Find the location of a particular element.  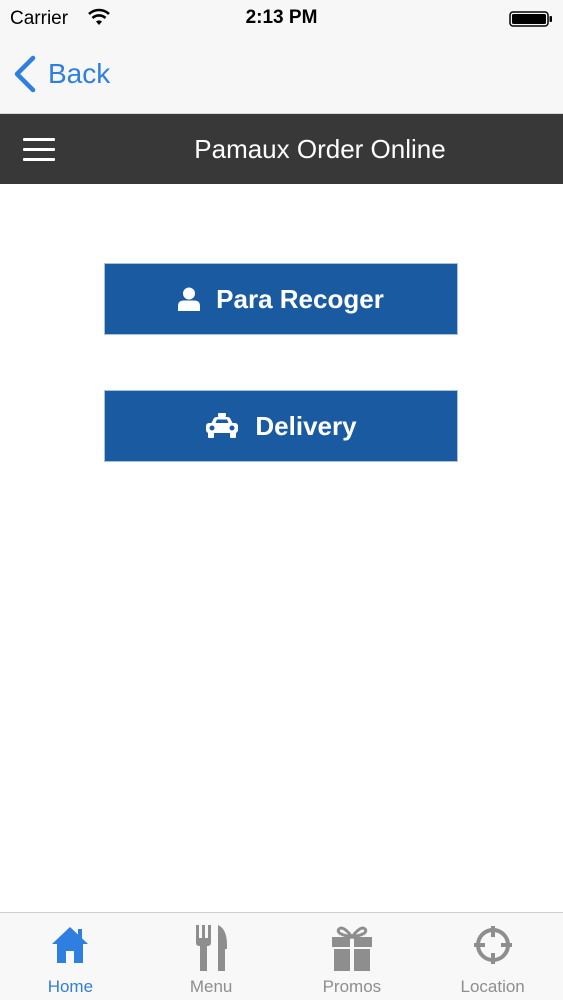

back-button: Back is located at coordinates (61, 74).